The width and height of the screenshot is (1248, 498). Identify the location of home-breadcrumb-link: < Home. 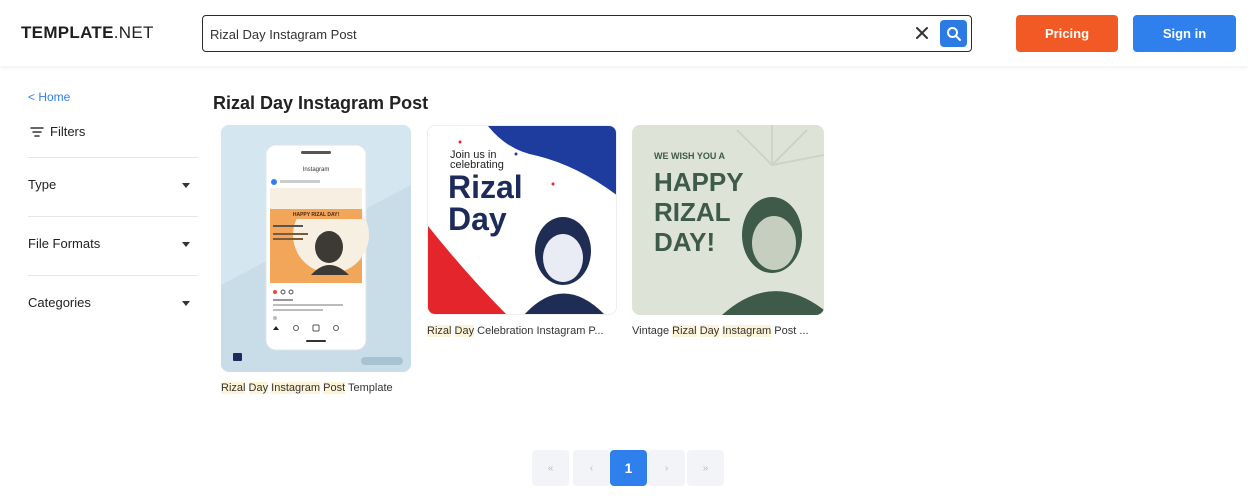
(49, 97).